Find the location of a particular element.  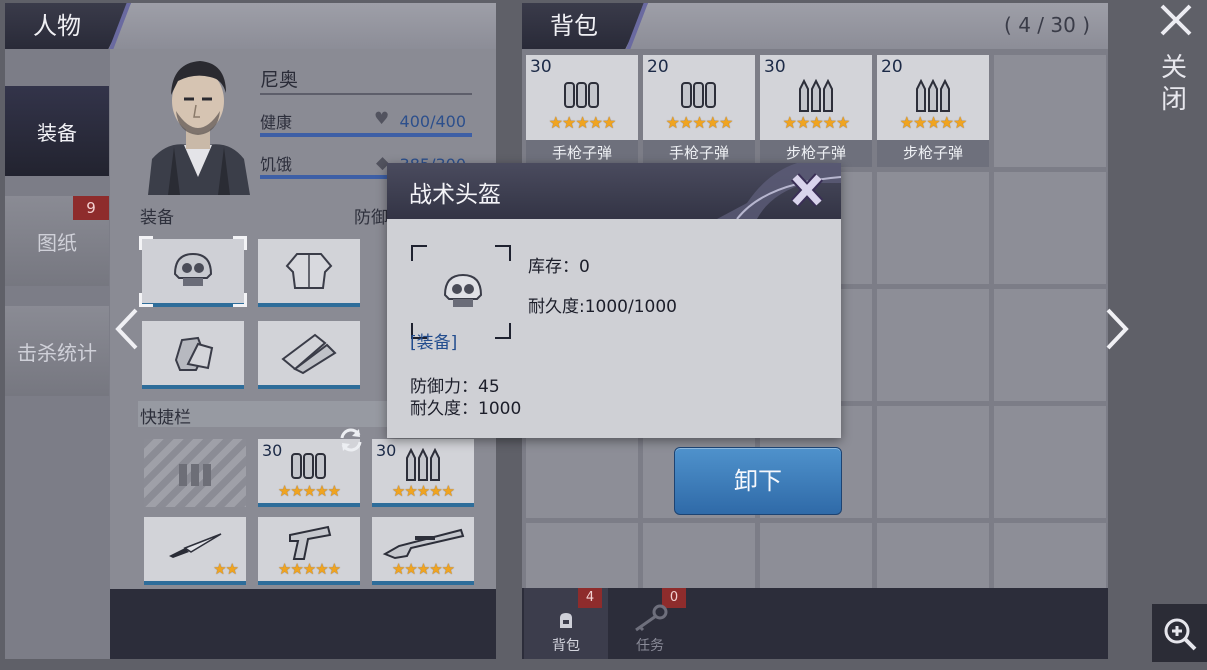

bag-title-bar: 背包 ( 4 / 30 ) is located at coordinates (815, 26).